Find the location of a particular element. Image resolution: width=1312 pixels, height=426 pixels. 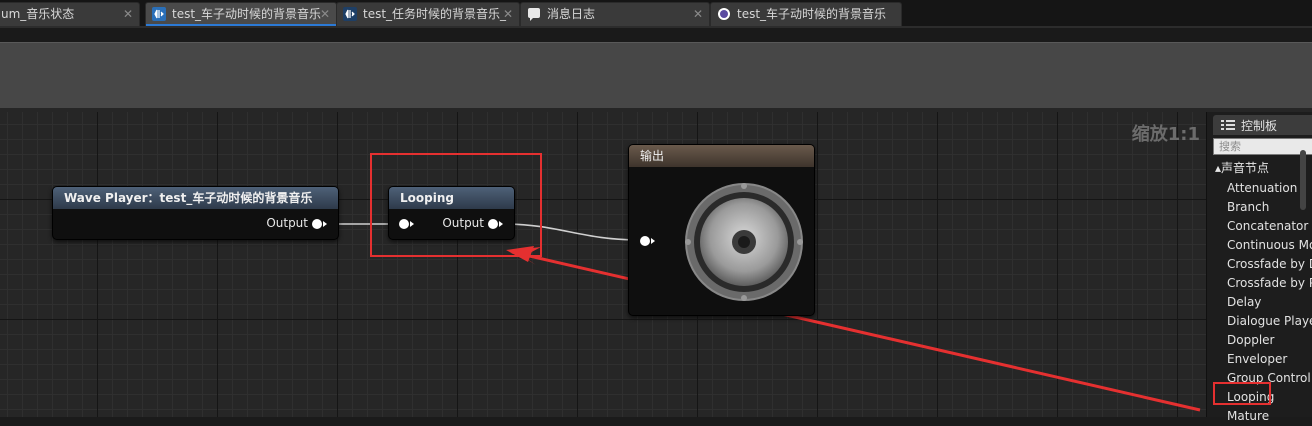

palette-item-delay: Delay is located at coordinates (1269, 302).